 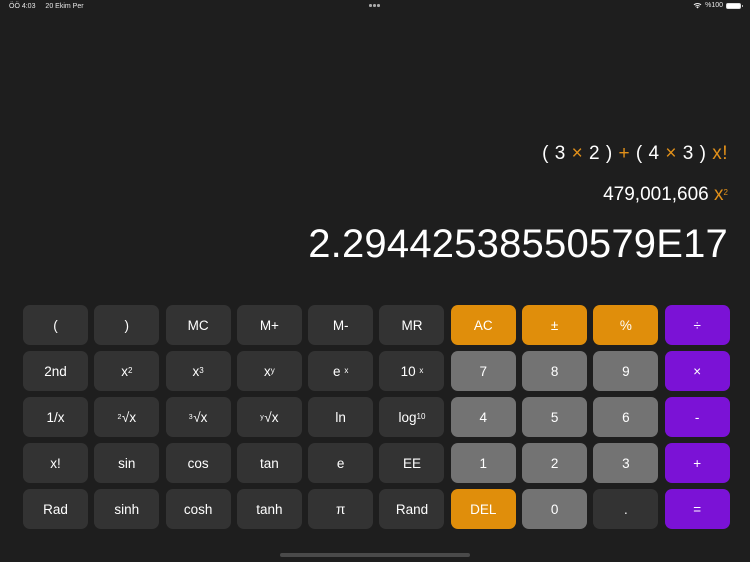 I want to click on add-button: +, so click(x=697, y=463).